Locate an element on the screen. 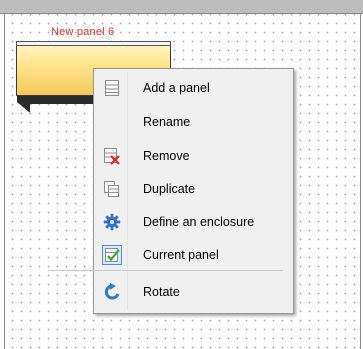 This screenshot has width=363, height=349. menu-separator is located at coordinates (165, 270).